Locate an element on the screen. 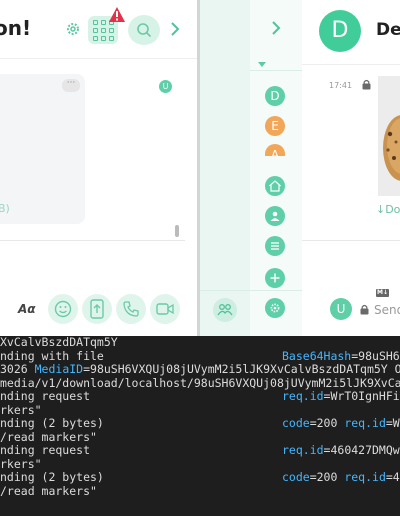 This screenshot has width=400, height=516. room-avatar-d: D is located at coordinates (275, 96).